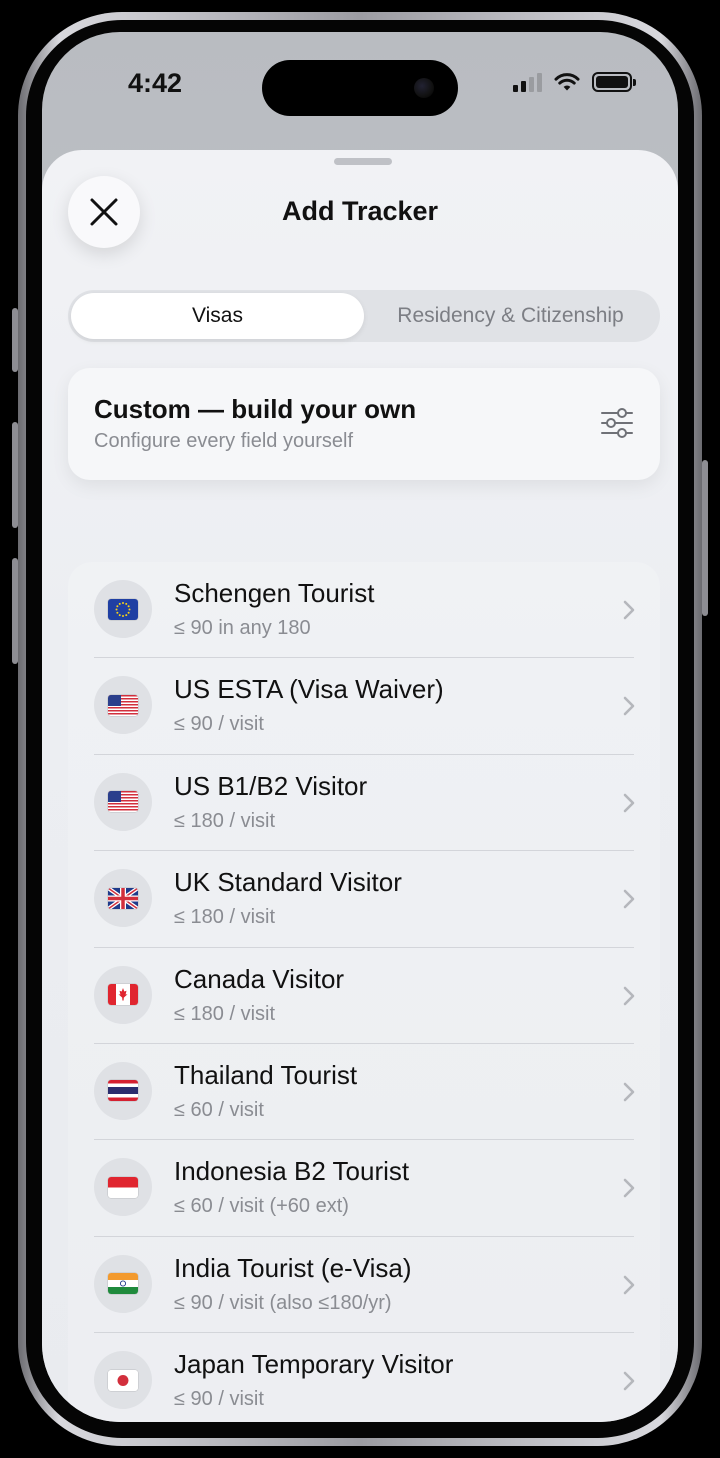 The height and width of the screenshot is (1458, 720). Describe the element at coordinates (360, 211) in the screenshot. I see `sheet-title: Add Tracker` at that location.